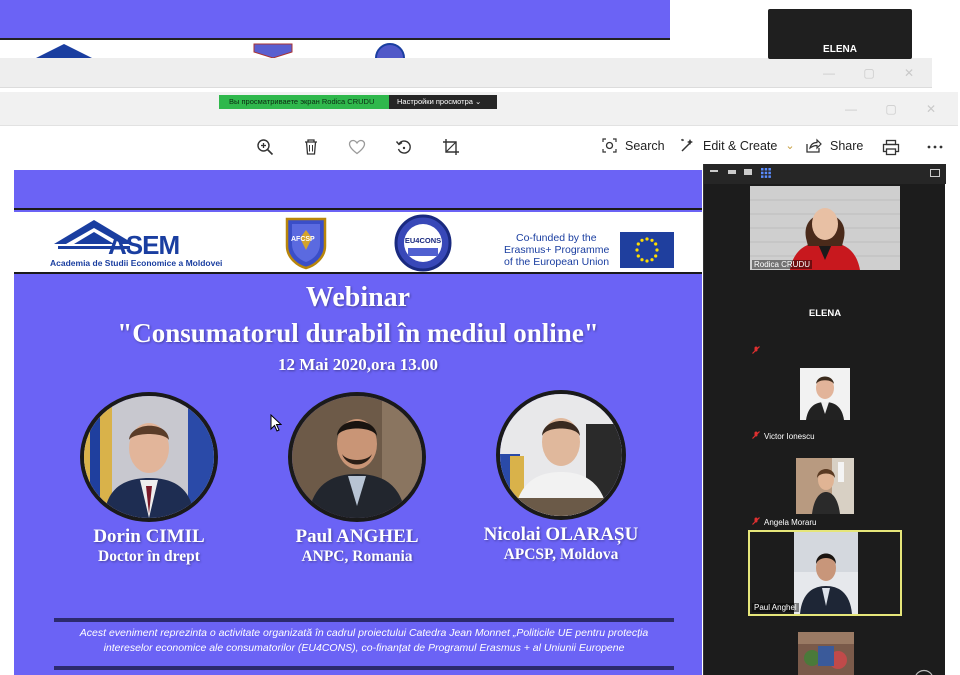 Image resolution: width=960 pixels, height=675 pixels. I want to click on view-options-button: Настройки просмотра ⌄, so click(443, 102).